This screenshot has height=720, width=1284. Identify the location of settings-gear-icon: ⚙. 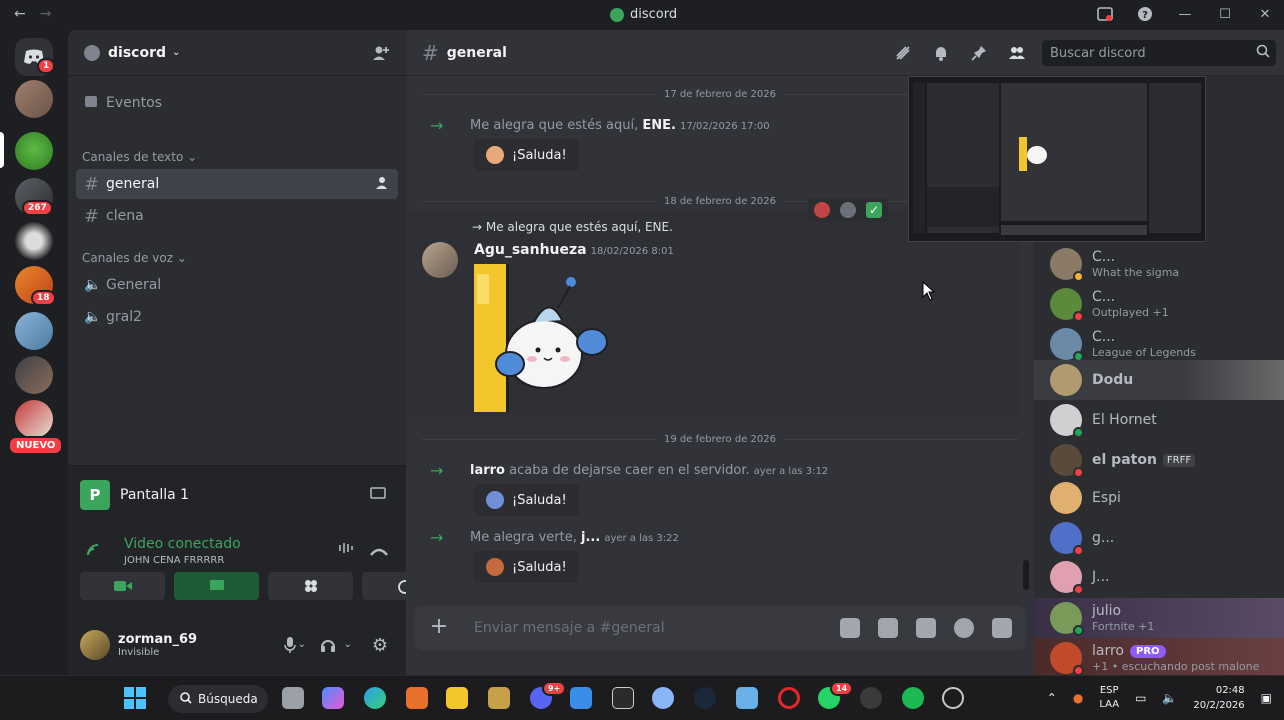
(380, 645).